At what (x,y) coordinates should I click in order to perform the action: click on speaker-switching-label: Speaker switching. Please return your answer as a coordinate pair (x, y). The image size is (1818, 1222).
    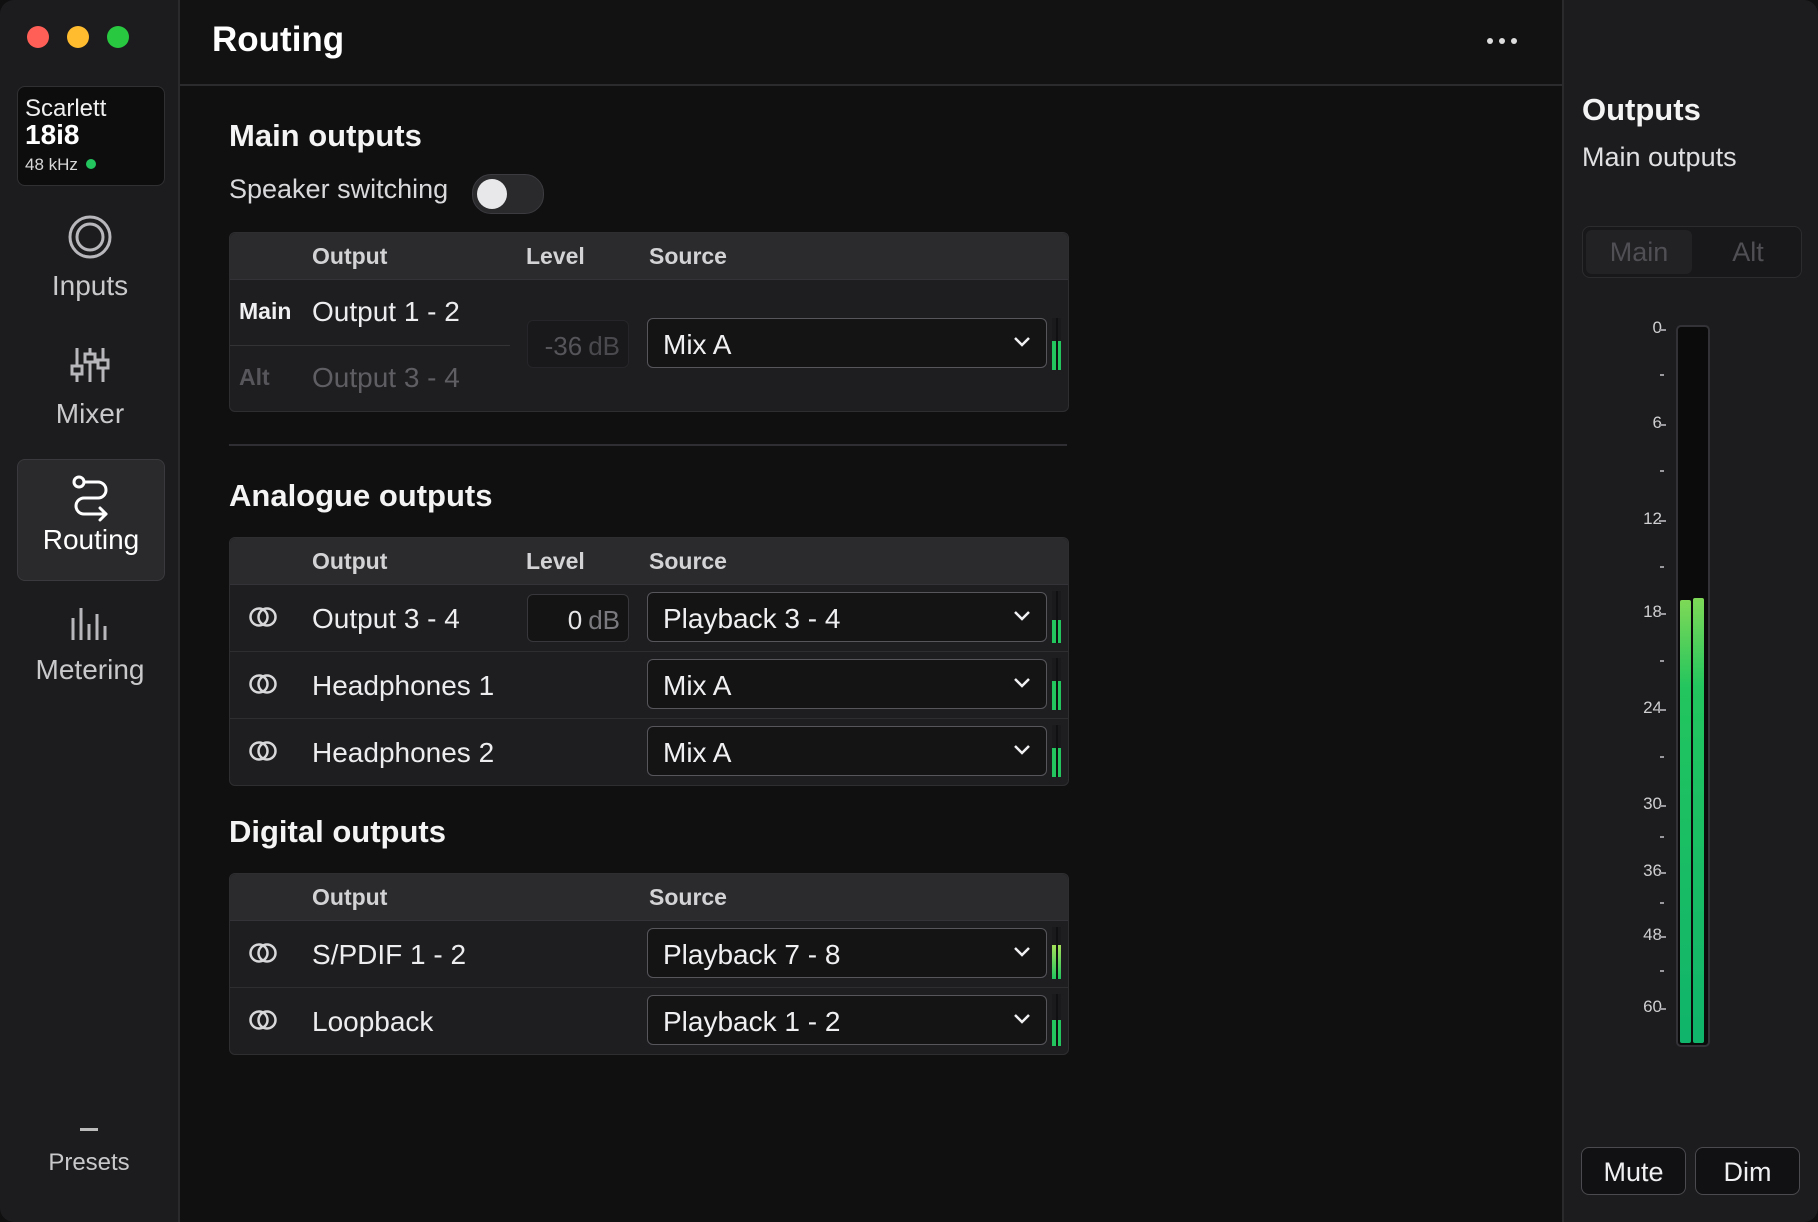
    Looking at the image, I should click on (339, 189).